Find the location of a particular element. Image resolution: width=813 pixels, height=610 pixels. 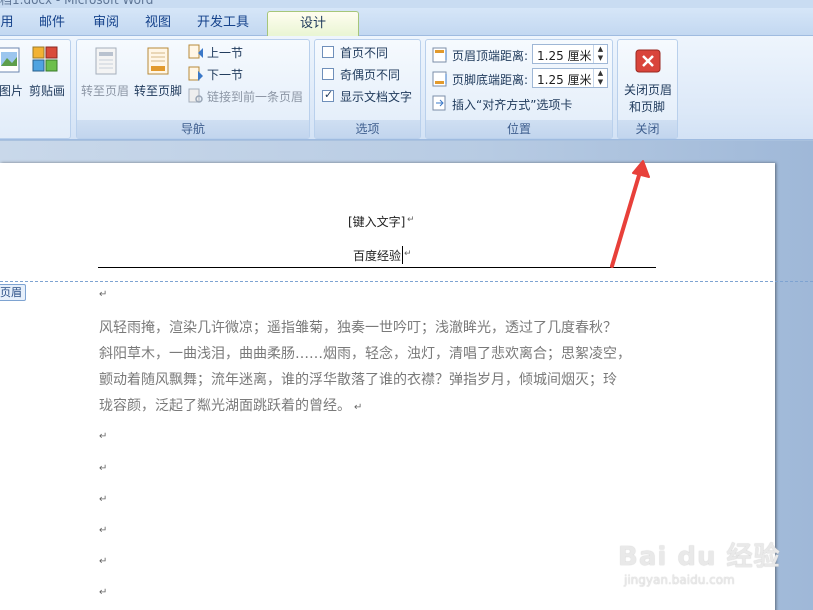

annotation-arrow-icon is located at coordinates (630, 214).